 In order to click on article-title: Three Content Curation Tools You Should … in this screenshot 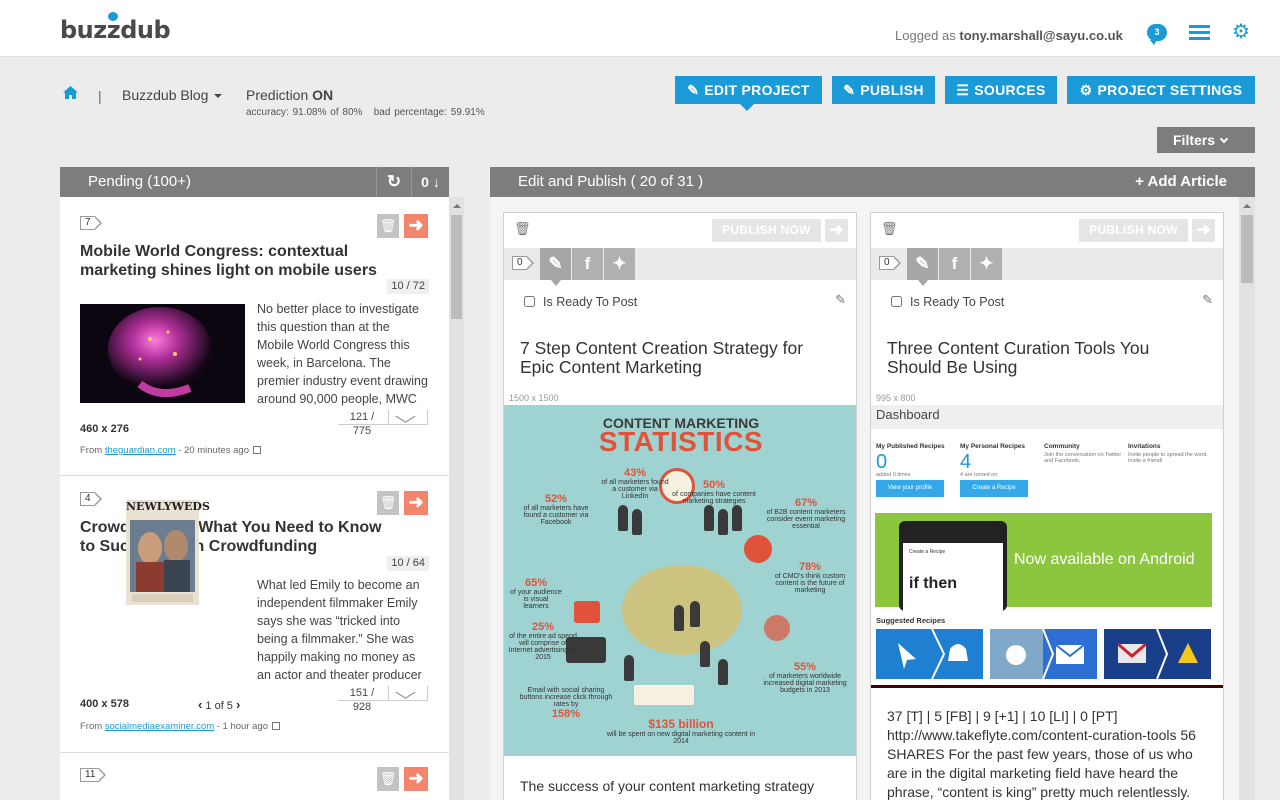, I will do `click(1047, 358)`.